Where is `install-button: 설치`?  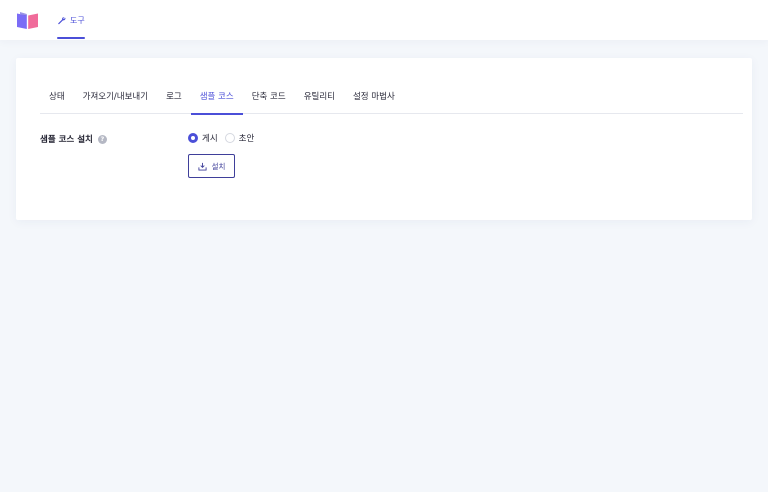
install-button: 설치 is located at coordinates (211, 166).